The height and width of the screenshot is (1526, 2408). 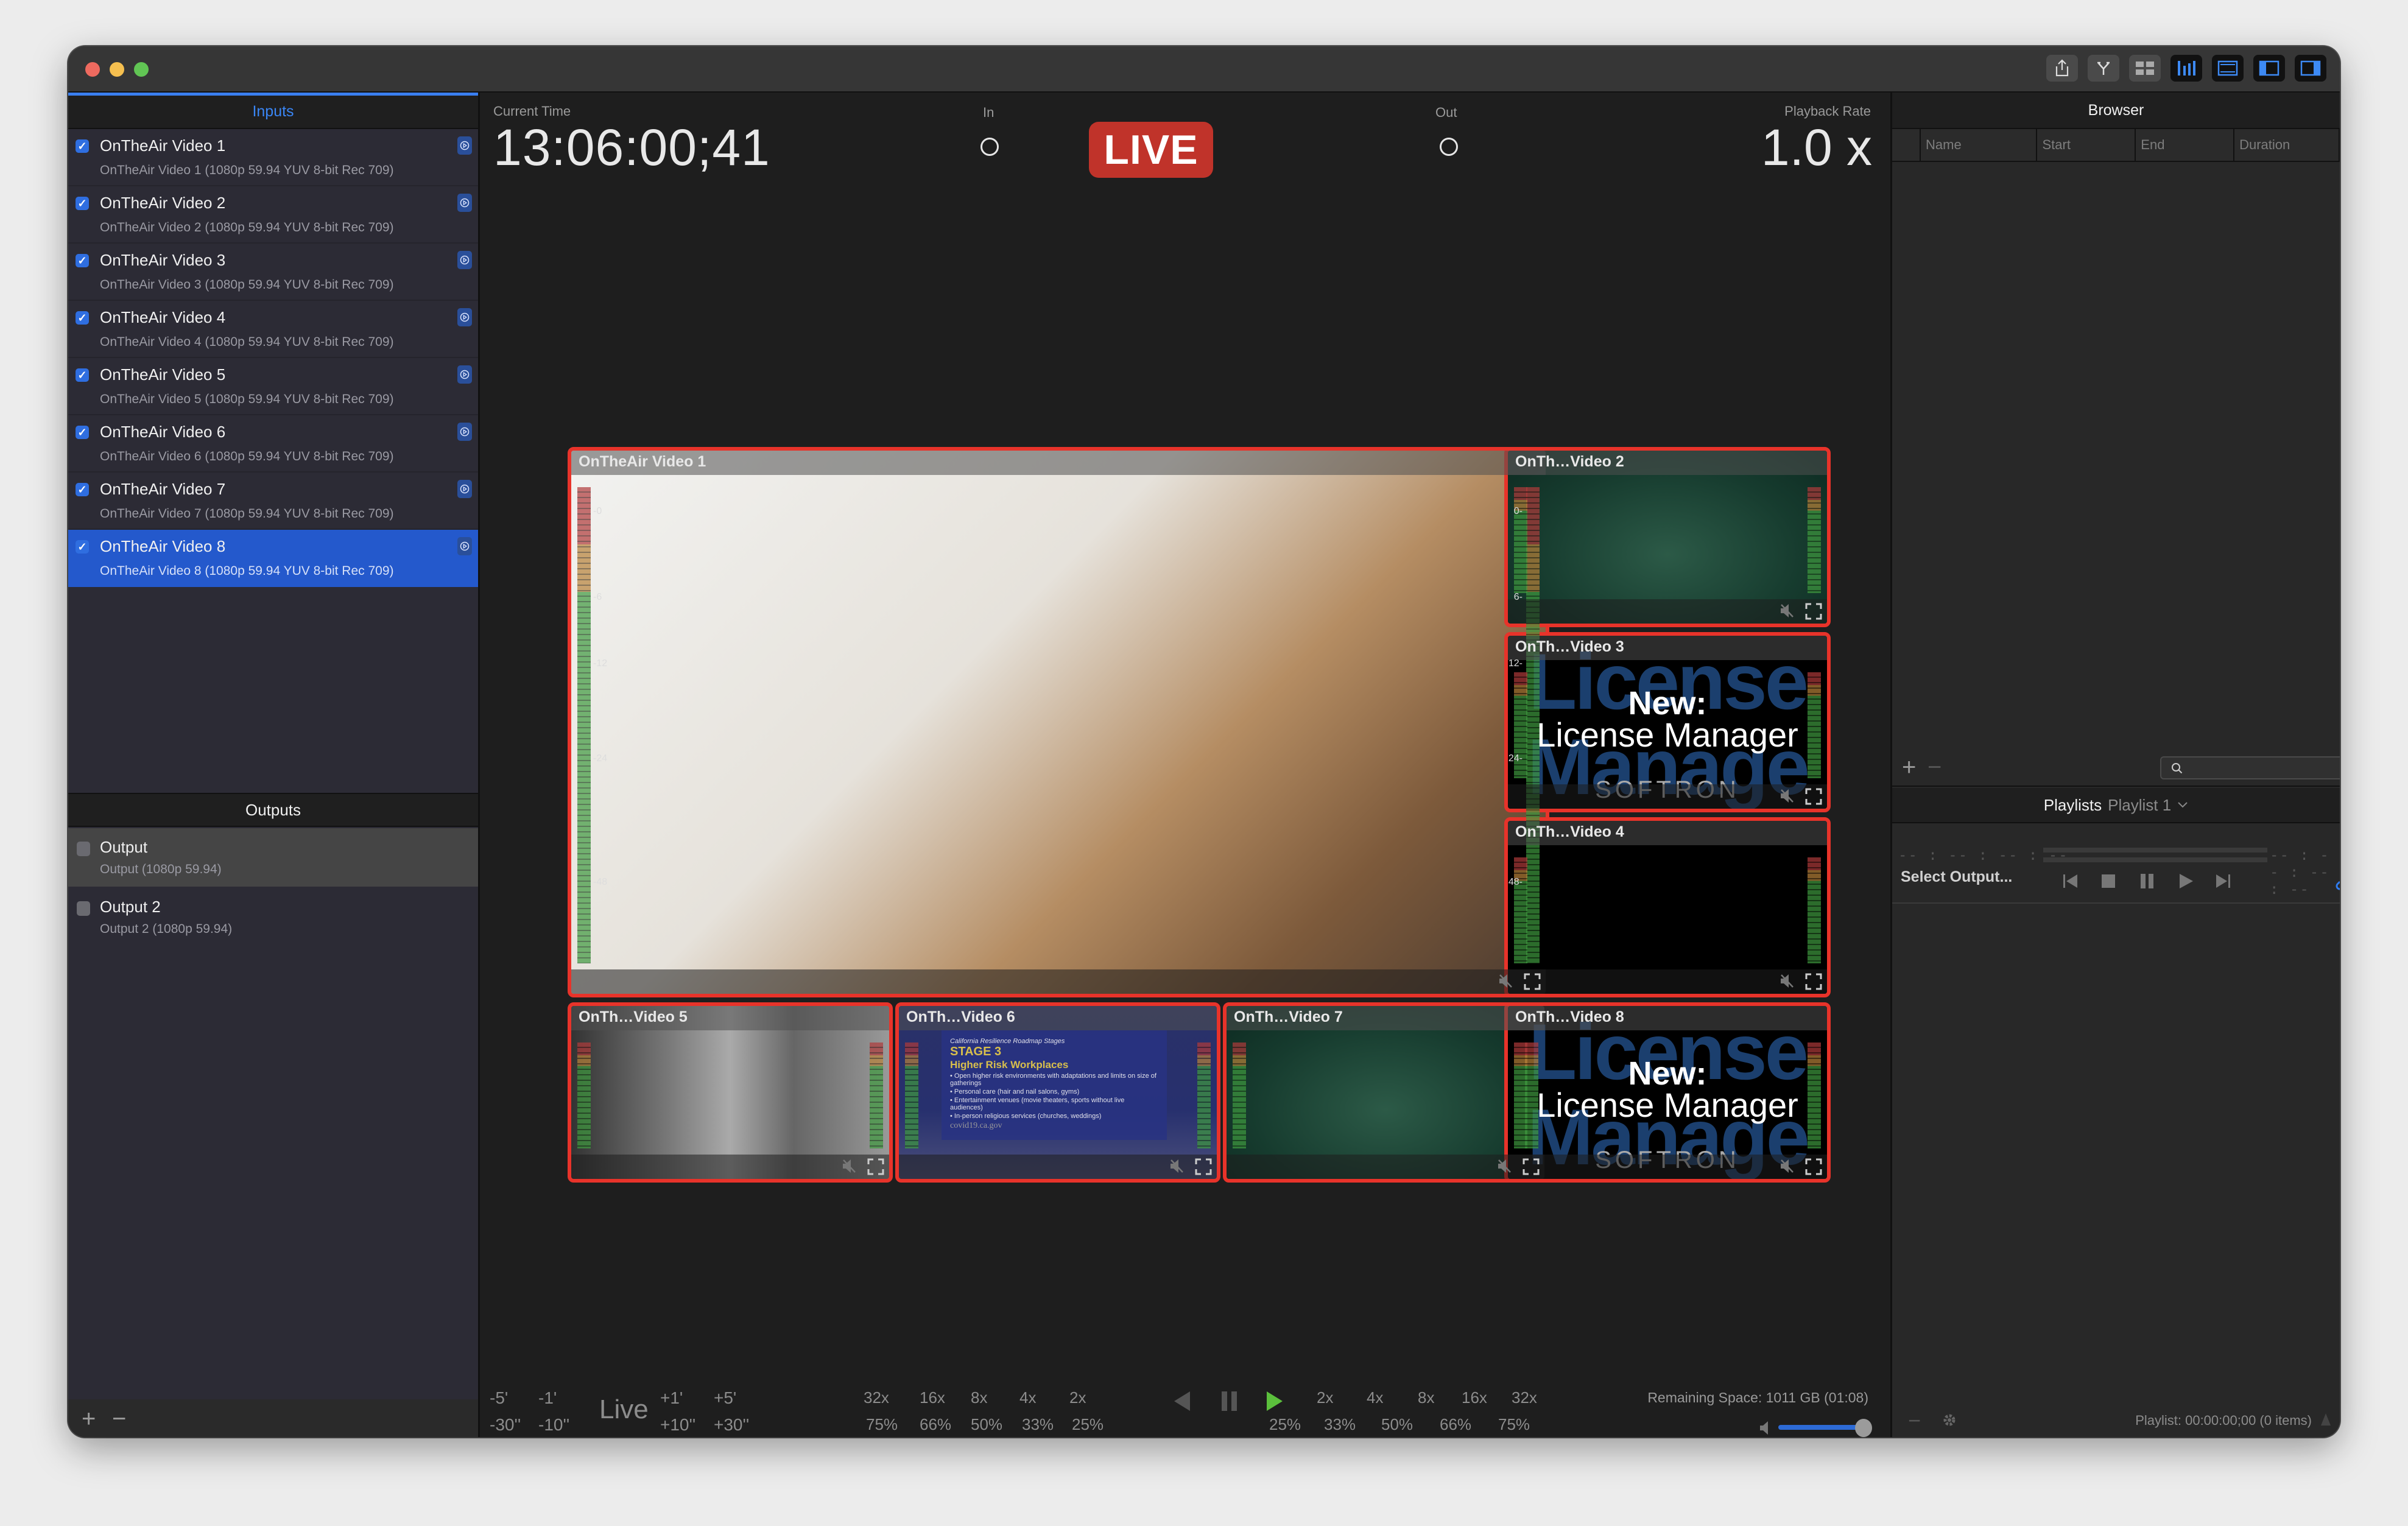 What do you see at coordinates (1077, 1397) in the screenshot?
I see `rewind-speed-option: 2x` at bounding box center [1077, 1397].